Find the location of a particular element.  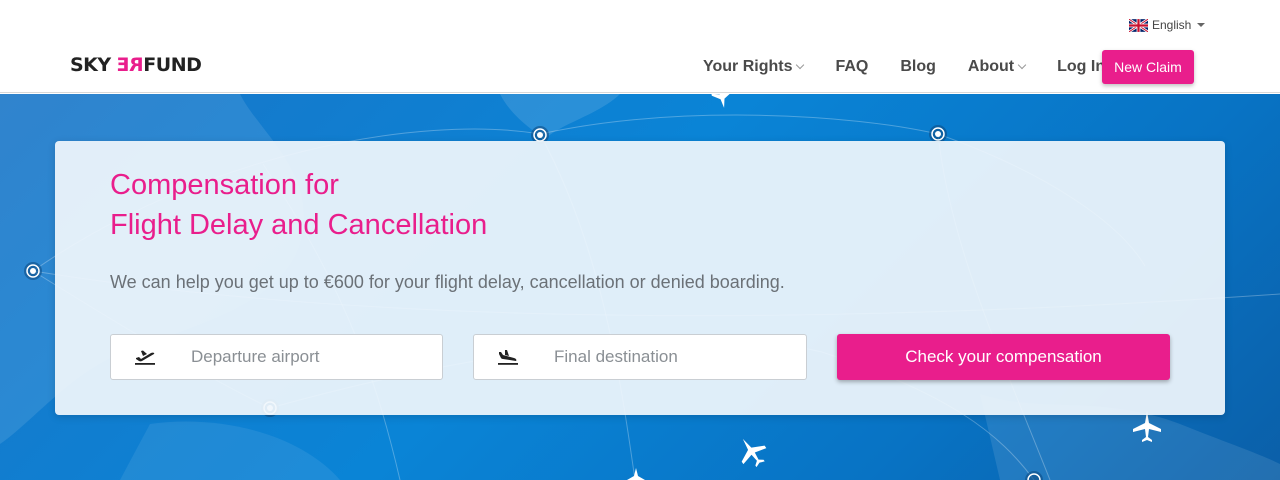

hero-title-line-1: Compensation for is located at coordinates (224, 185).